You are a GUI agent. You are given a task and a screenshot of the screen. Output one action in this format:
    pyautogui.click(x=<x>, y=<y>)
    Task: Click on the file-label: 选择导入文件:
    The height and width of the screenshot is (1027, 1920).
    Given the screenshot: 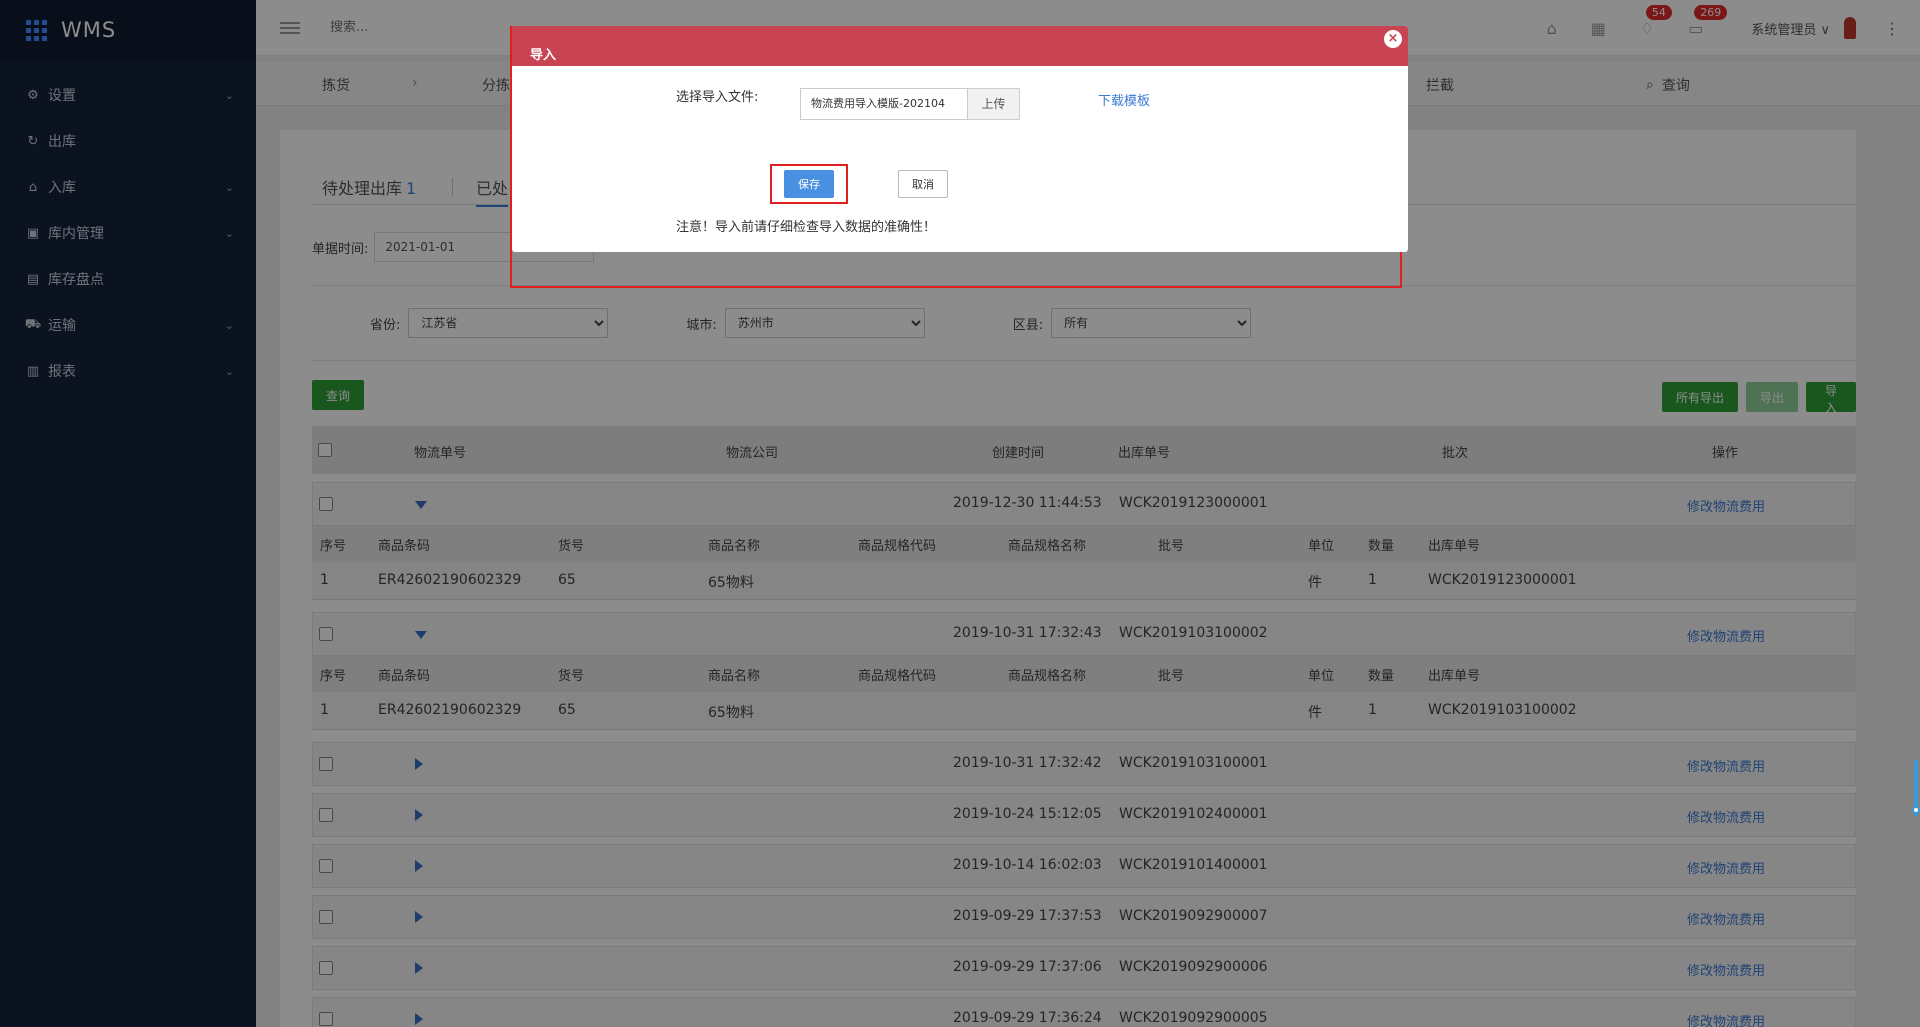 What is the action you would take?
    pyautogui.click(x=717, y=97)
    